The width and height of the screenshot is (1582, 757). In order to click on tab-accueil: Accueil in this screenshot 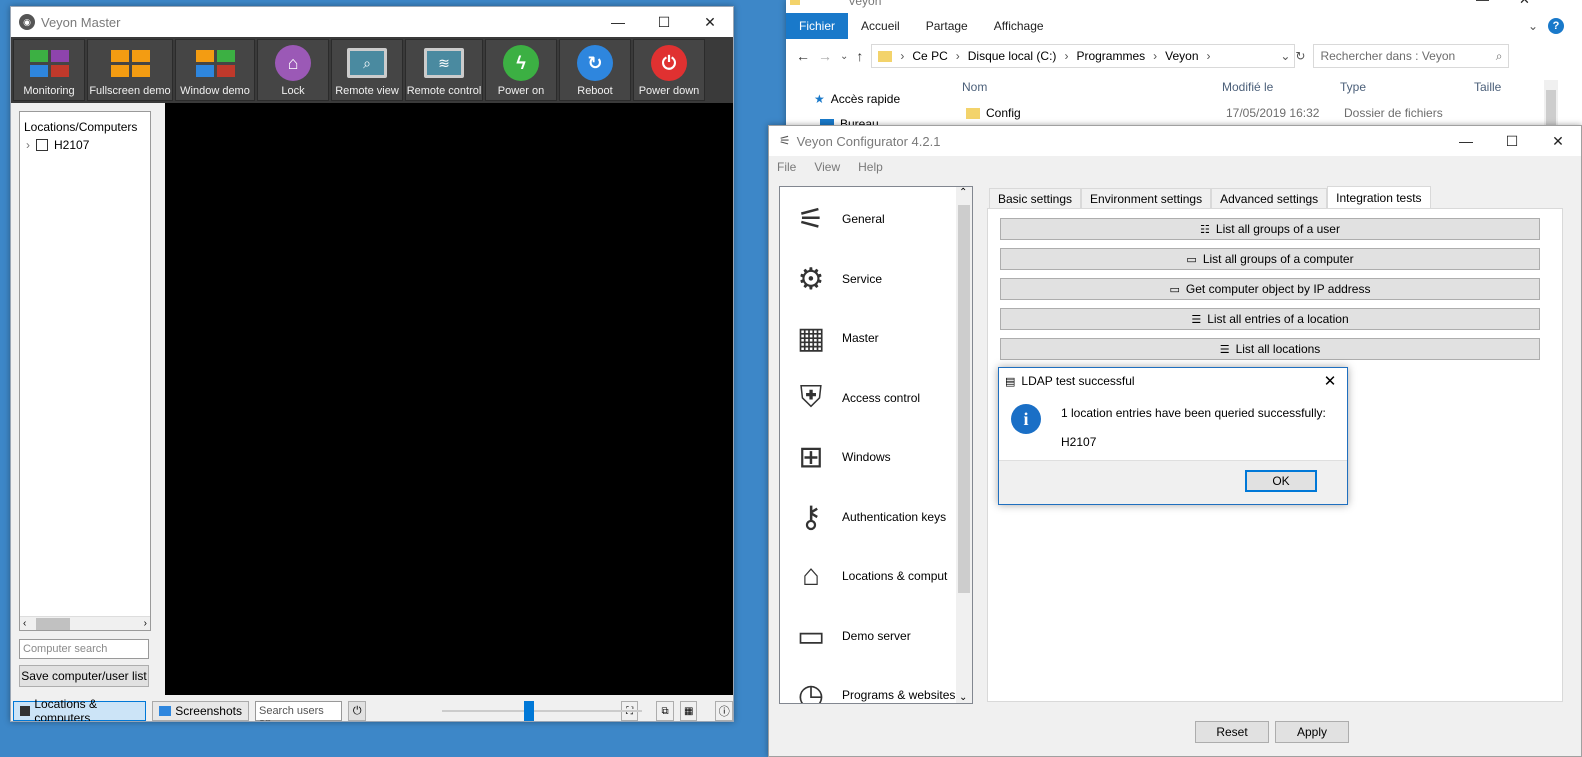, I will do `click(880, 26)`.